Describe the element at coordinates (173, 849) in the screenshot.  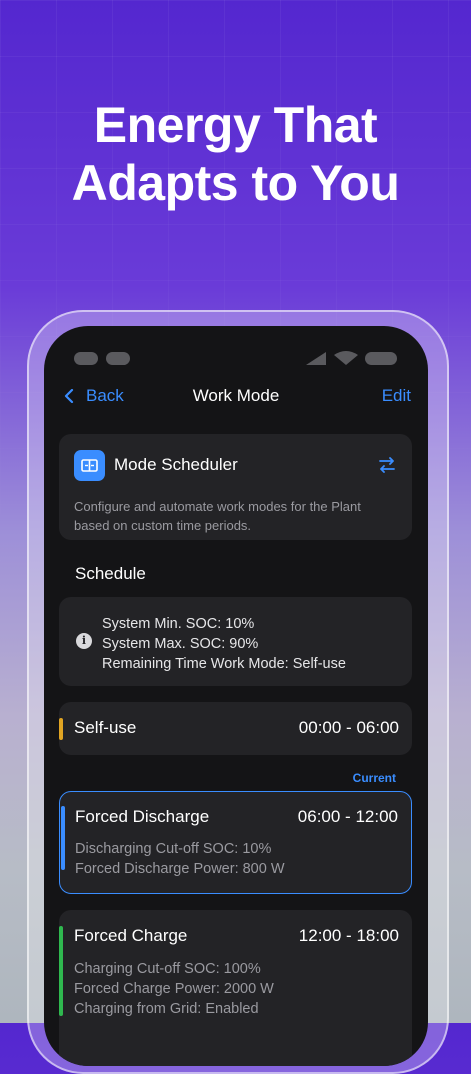
I see `mode-detail-line: Discharging Cut-off SOC: 10%` at that location.